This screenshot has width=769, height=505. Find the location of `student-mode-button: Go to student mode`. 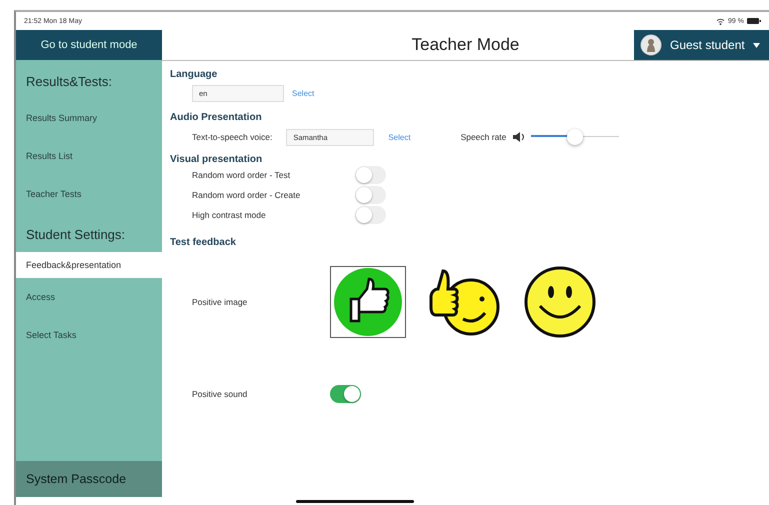

student-mode-button: Go to student mode is located at coordinates (89, 45).